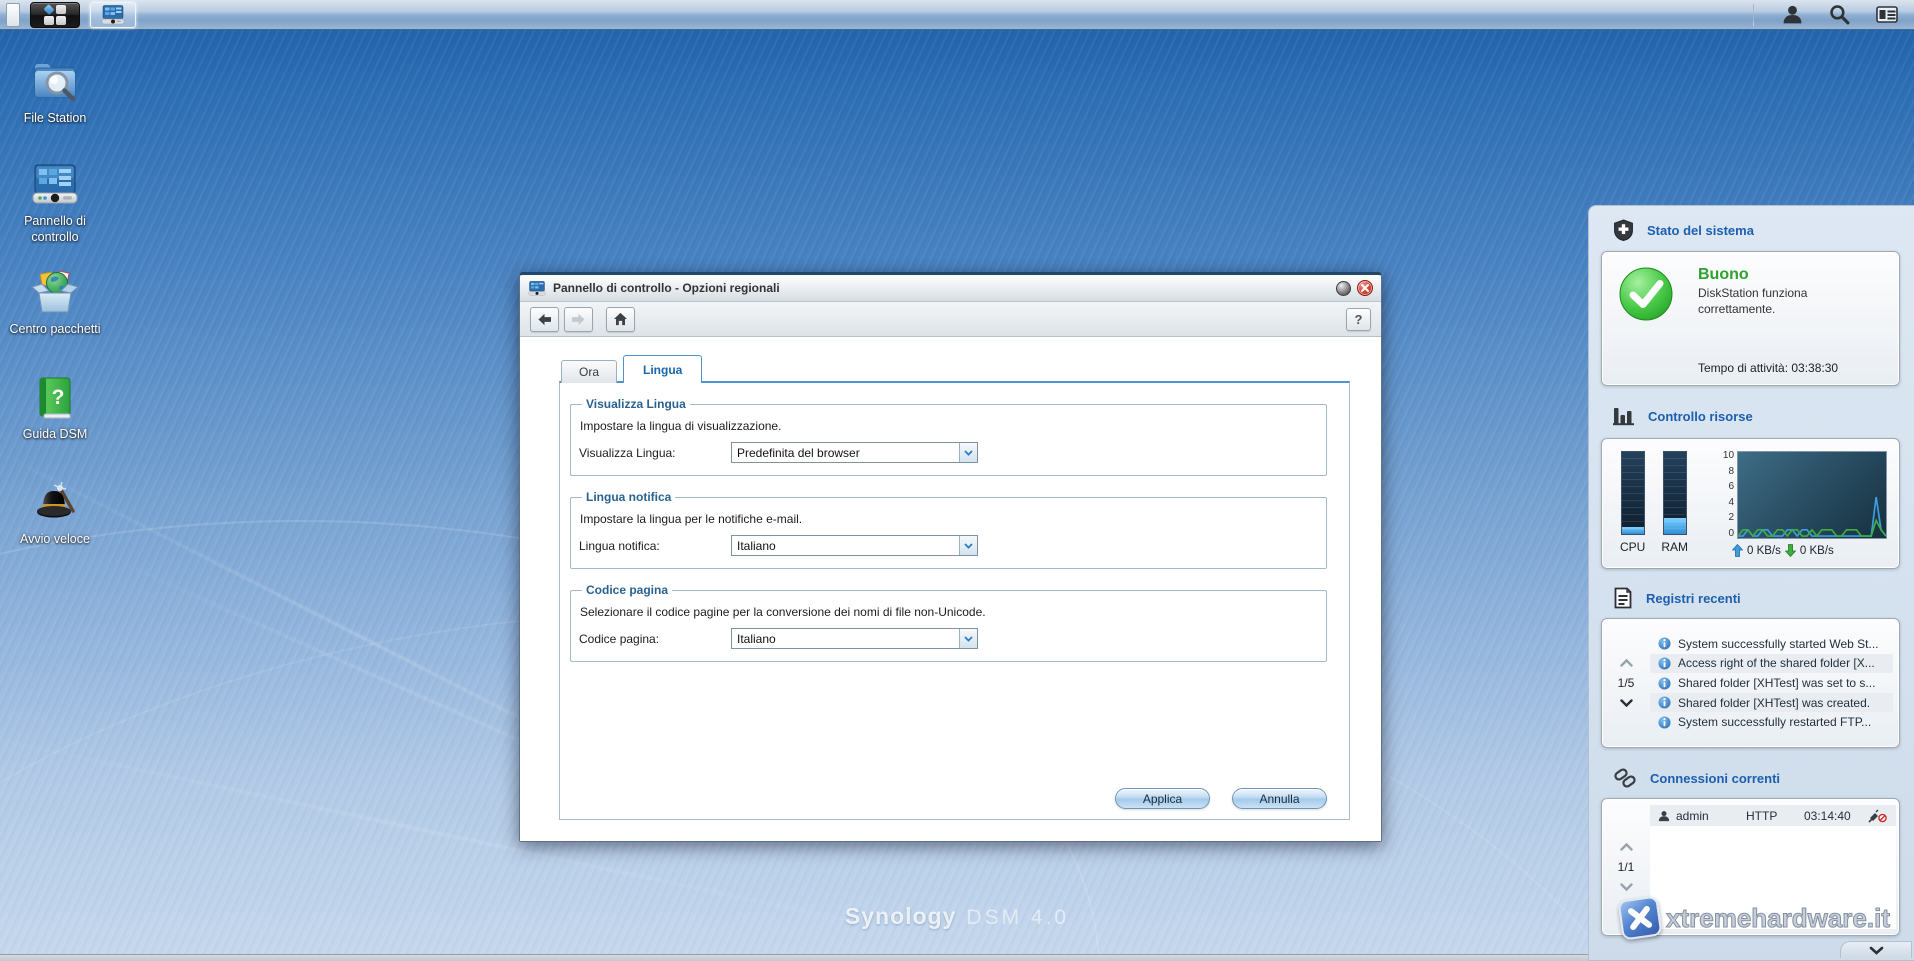  What do you see at coordinates (1162, 798) in the screenshot?
I see `apply-button: Applica` at bounding box center [1162, 798].